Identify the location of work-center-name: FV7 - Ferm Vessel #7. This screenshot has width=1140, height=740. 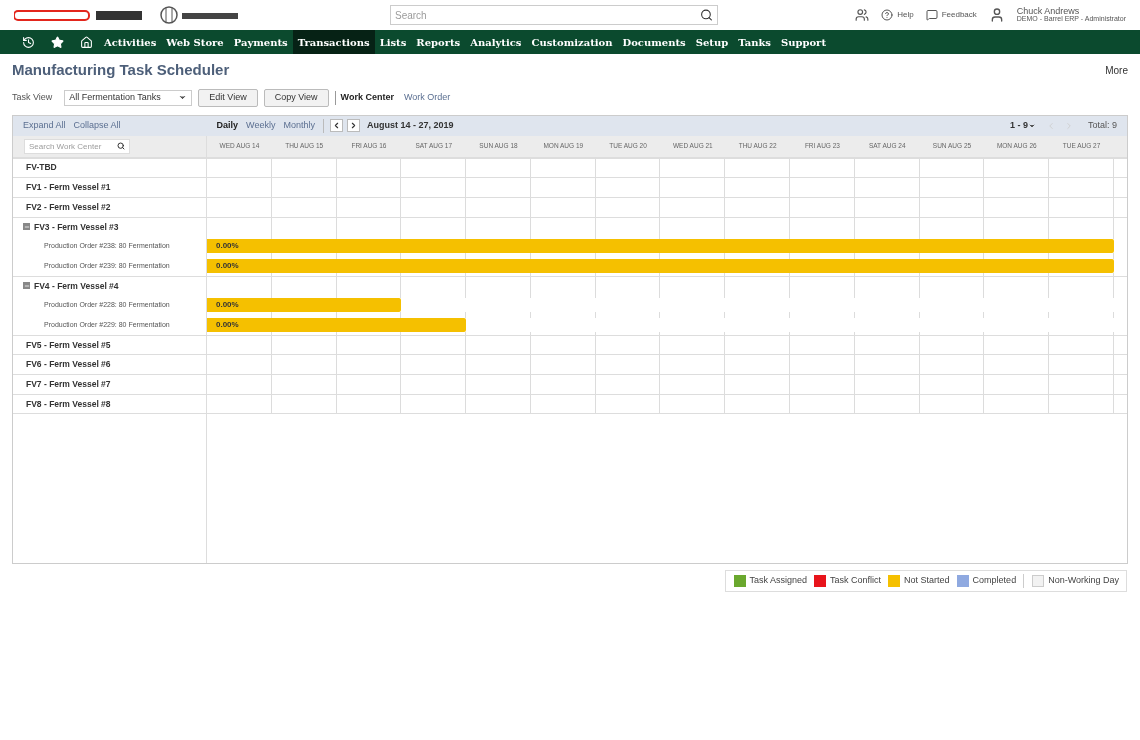
(68, 384).